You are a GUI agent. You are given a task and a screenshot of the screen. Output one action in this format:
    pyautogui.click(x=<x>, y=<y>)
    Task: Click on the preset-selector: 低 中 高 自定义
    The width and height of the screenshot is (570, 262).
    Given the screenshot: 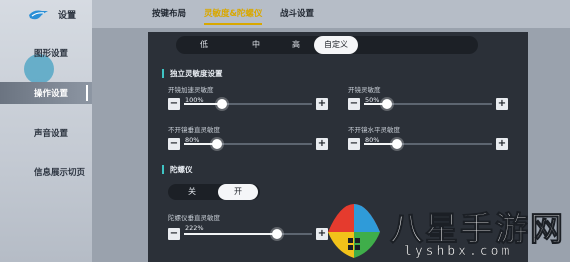 What is the action you would take?
    pyautogui.click(x=327, y=45)
    